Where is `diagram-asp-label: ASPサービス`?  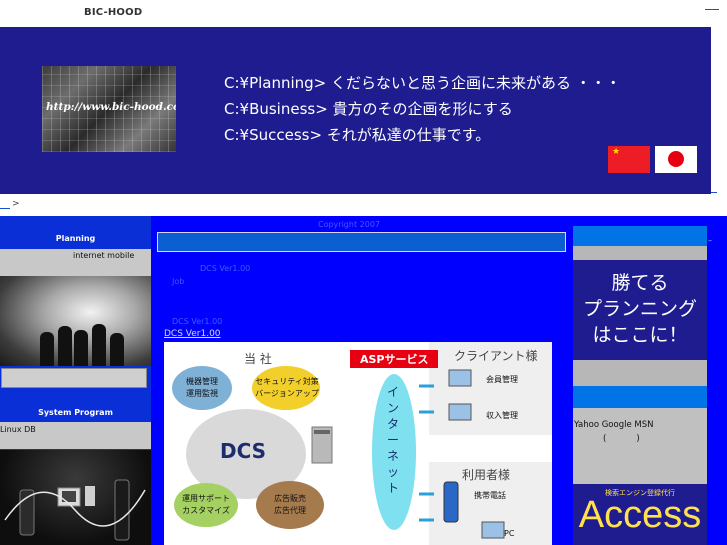
diagram-asp-label: ASPサービス is located at coordinates (394, 359).